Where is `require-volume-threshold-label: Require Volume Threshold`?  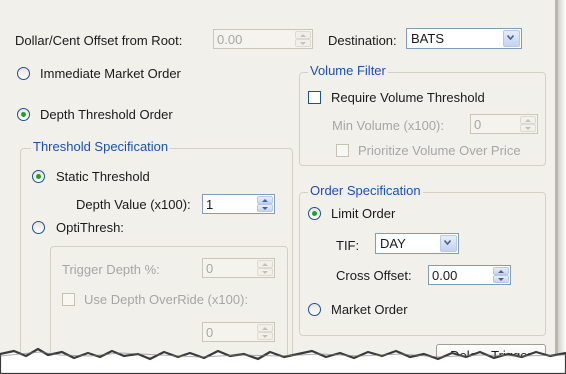 require-volume-threshold-label: Require Volume Threshold is located at coordinates (408, 97).